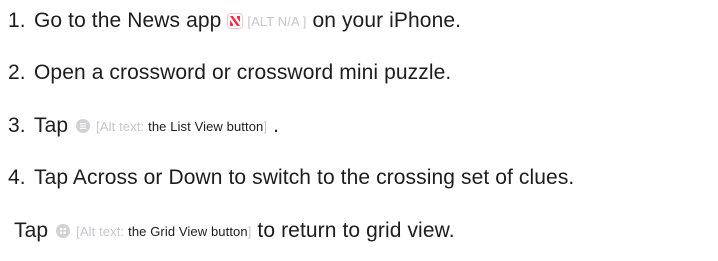 The height and width of the screenshot is (261, 718). I want to click on step-number: 3., so click(17, 125).